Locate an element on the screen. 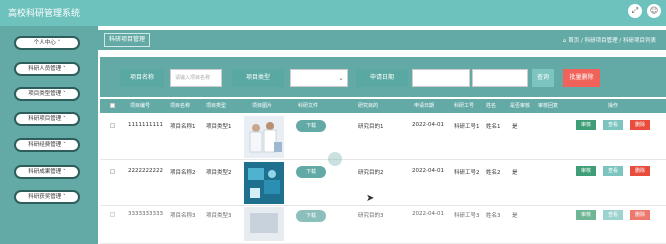 This screenshot has width=666, height=244. sidebar-item-projects: 科研项目管理 ˅ is located at coordinates (47, 119).